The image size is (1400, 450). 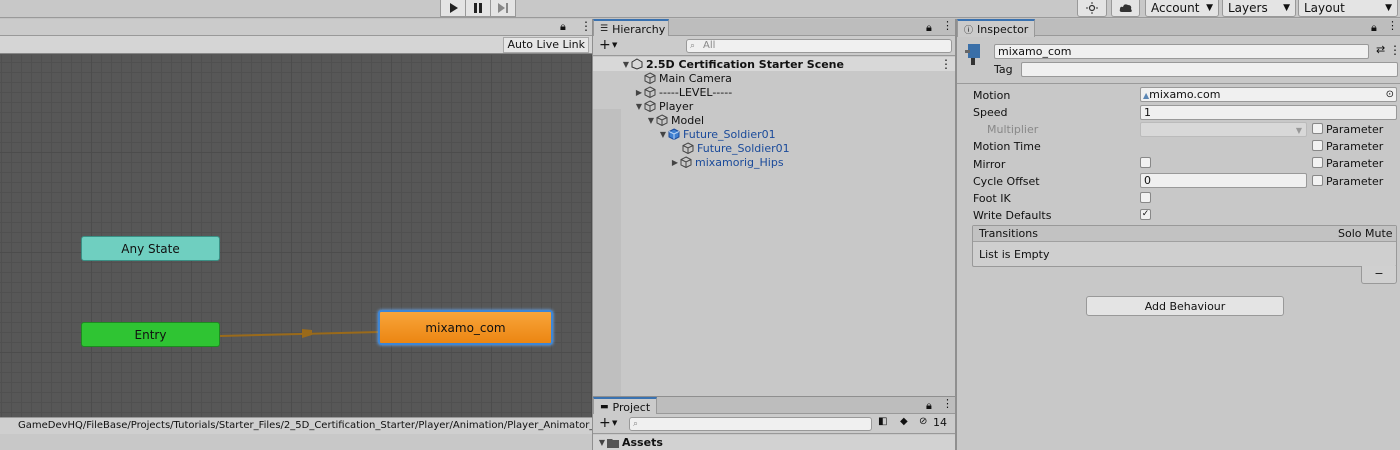 What do you see at coordinates (904, 421) in the screenshot?
I see `label-tag-icon: ◆` at bounding box center [904, 421].